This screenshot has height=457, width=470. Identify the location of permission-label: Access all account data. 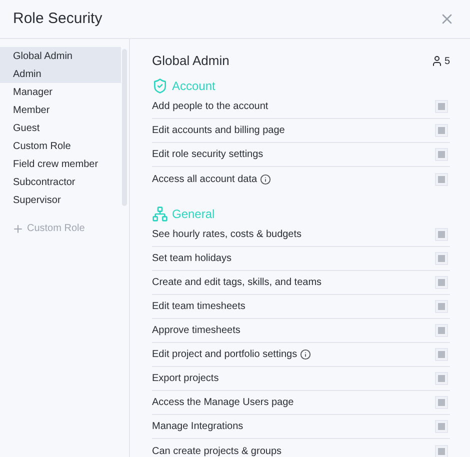
(205, 179).